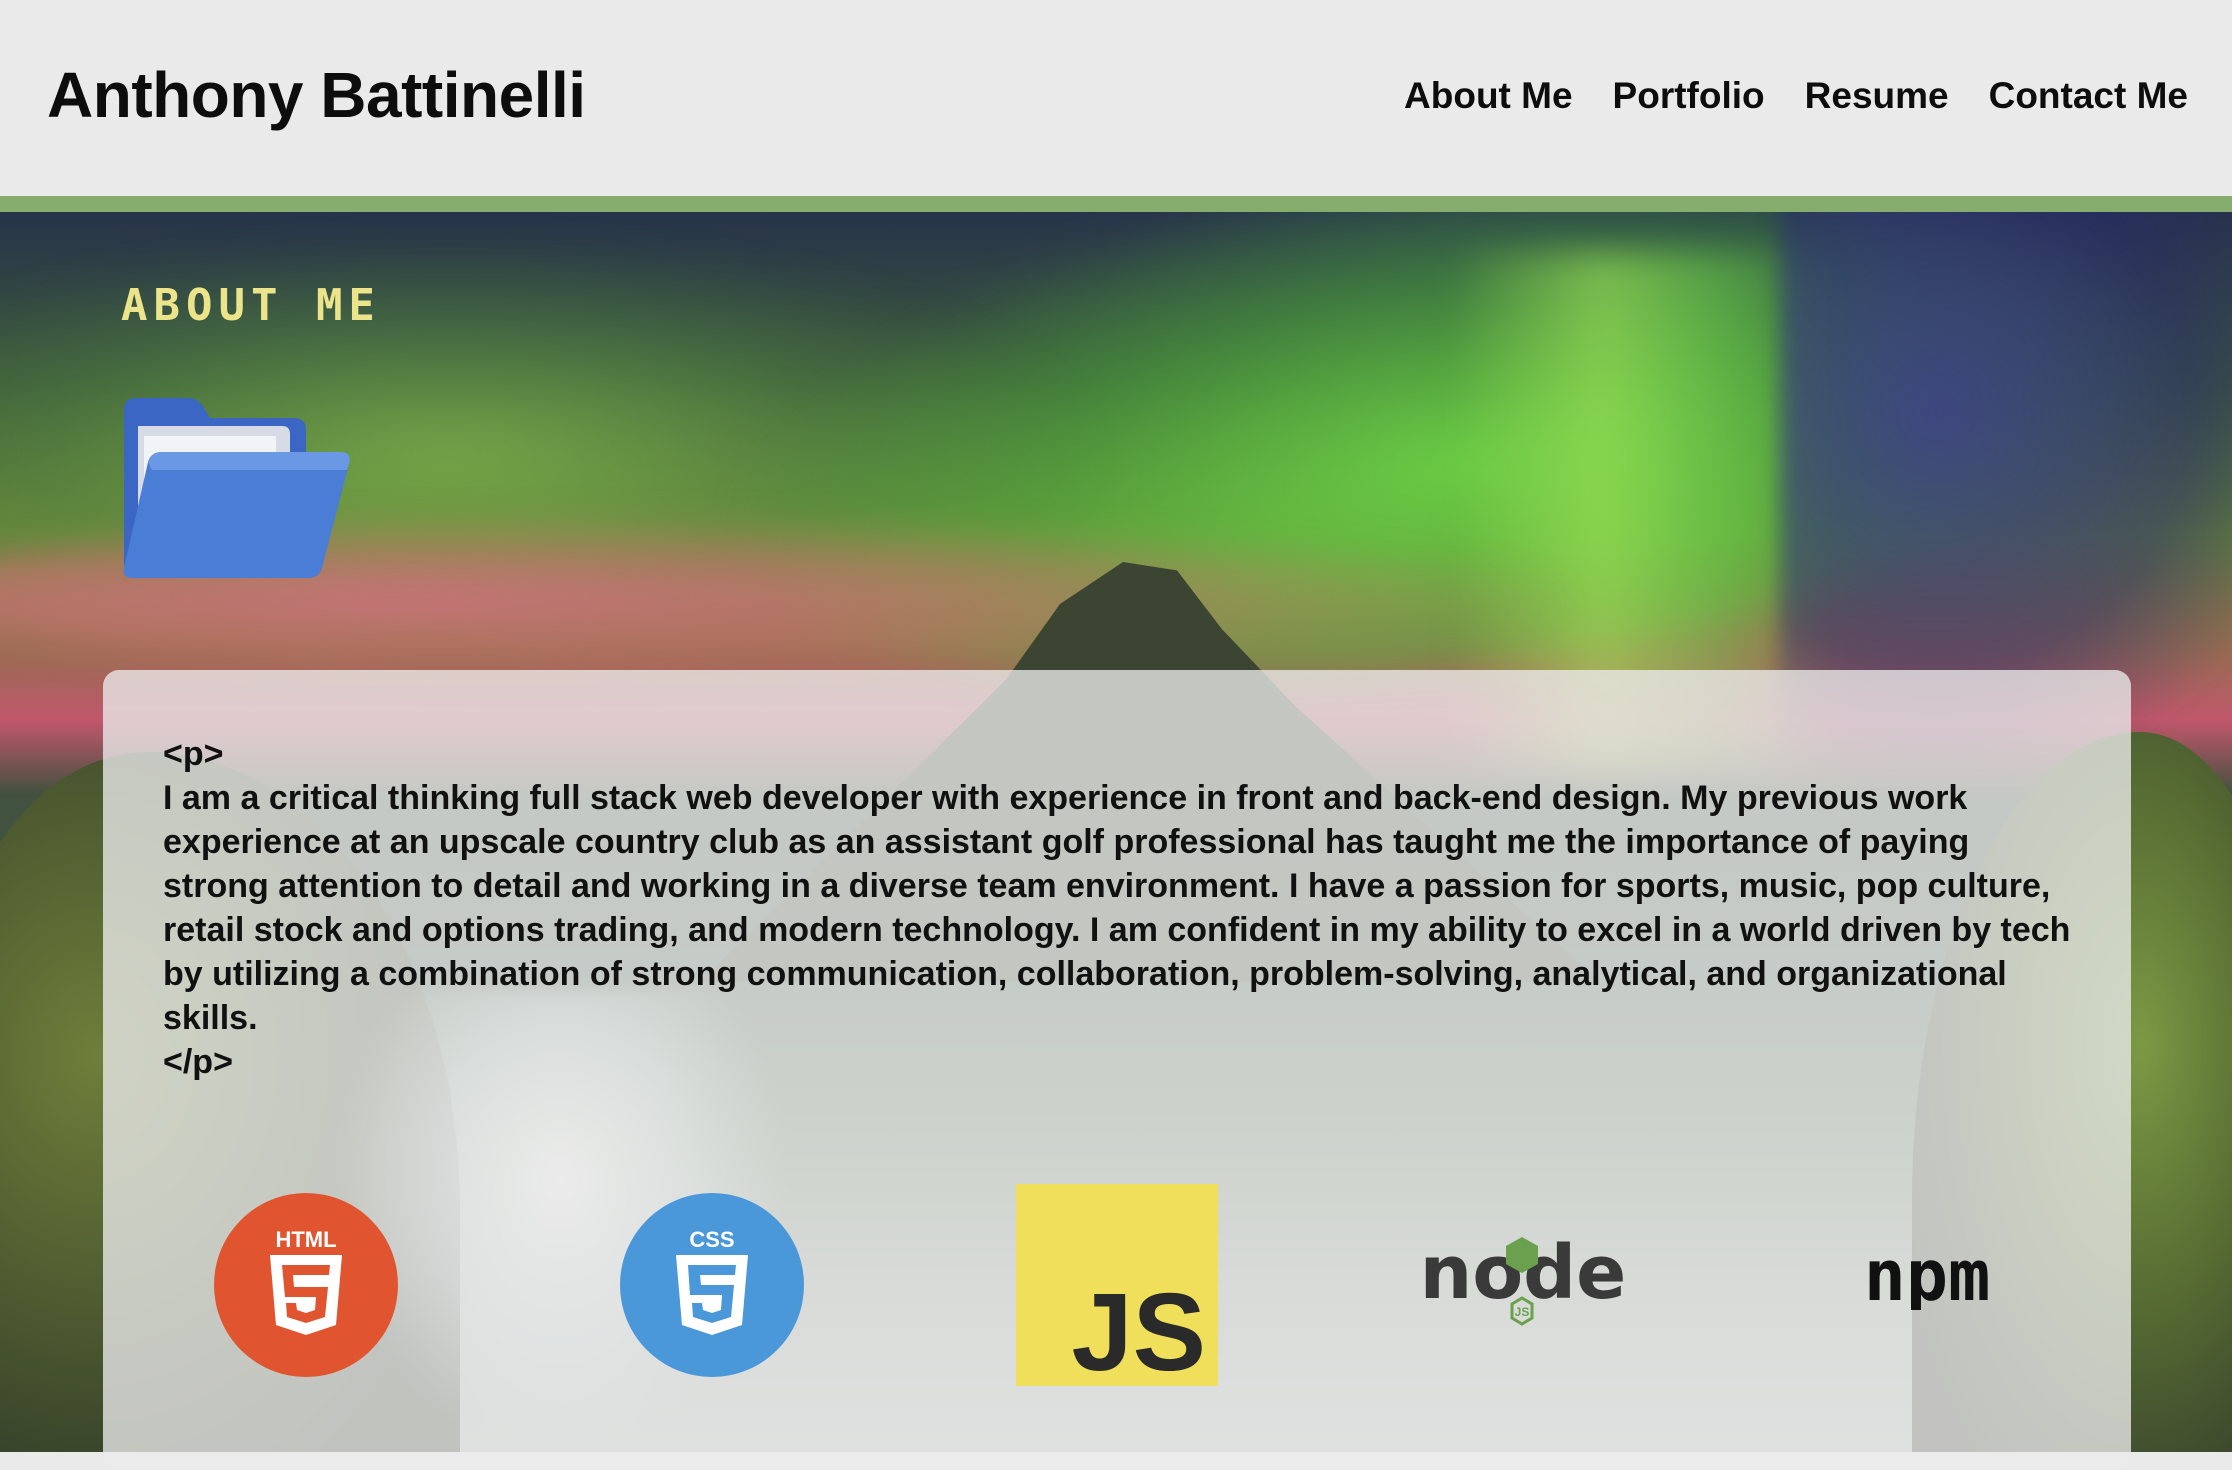 This screenshot has height=1470, width=2232. Describe the element at coordinates (193, 754) in the screenshot. I see `open-p-tag: <p>` at that location.